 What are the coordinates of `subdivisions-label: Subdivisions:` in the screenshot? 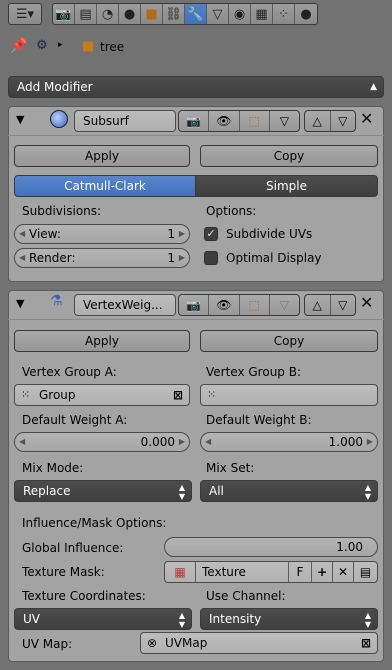 It's located at (62, 211).